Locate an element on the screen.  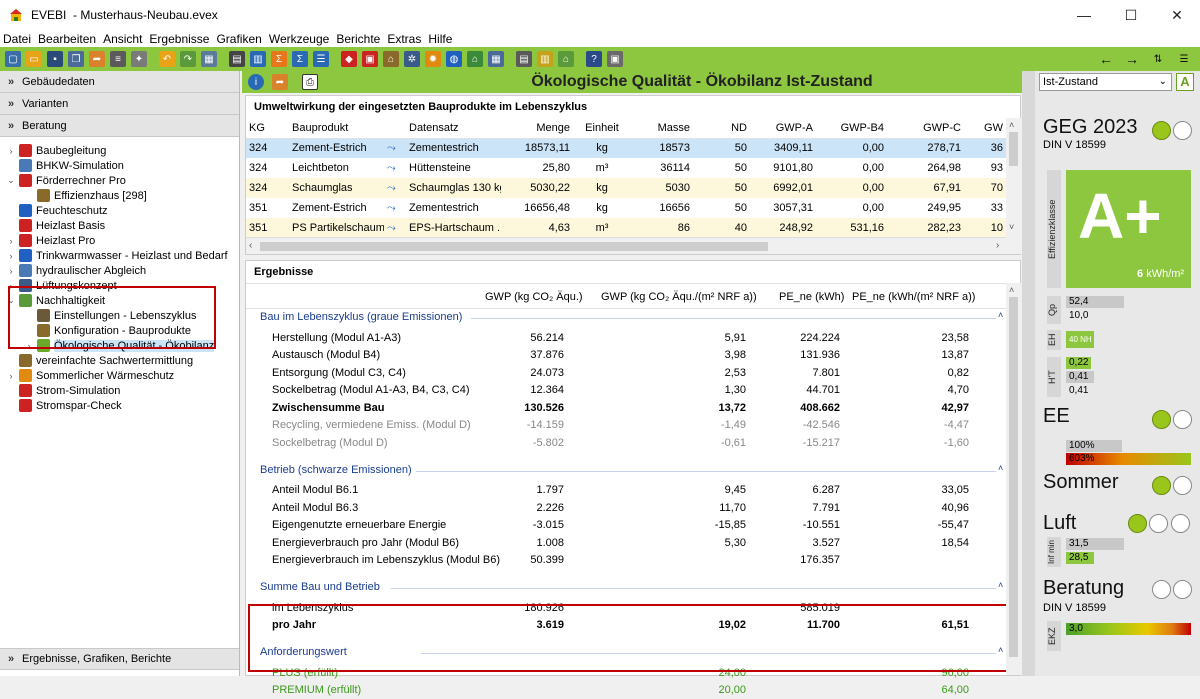
tree-item-effizienzhaus-298-: Effizienzhaus [298] is located at coordinates (122, 195).